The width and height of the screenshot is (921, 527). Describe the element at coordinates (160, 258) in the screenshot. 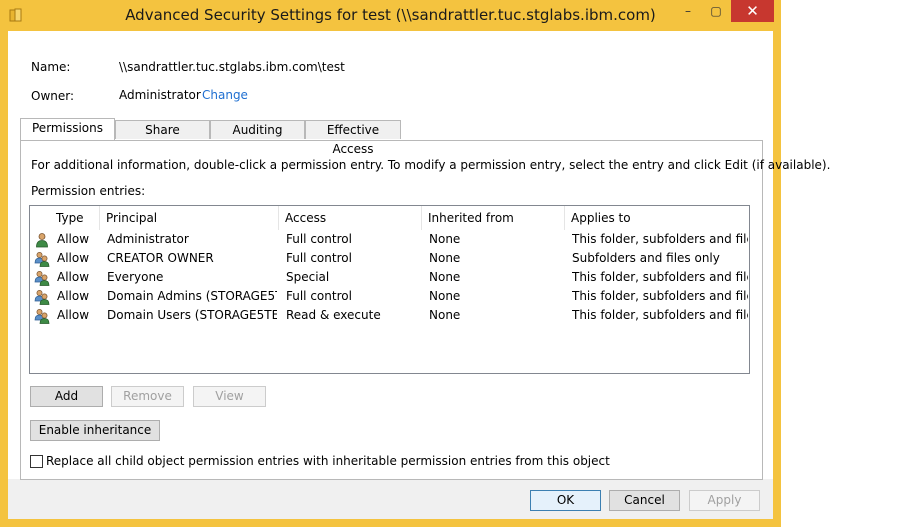

I see `row-principal: CREATOR OWNER` at that location.